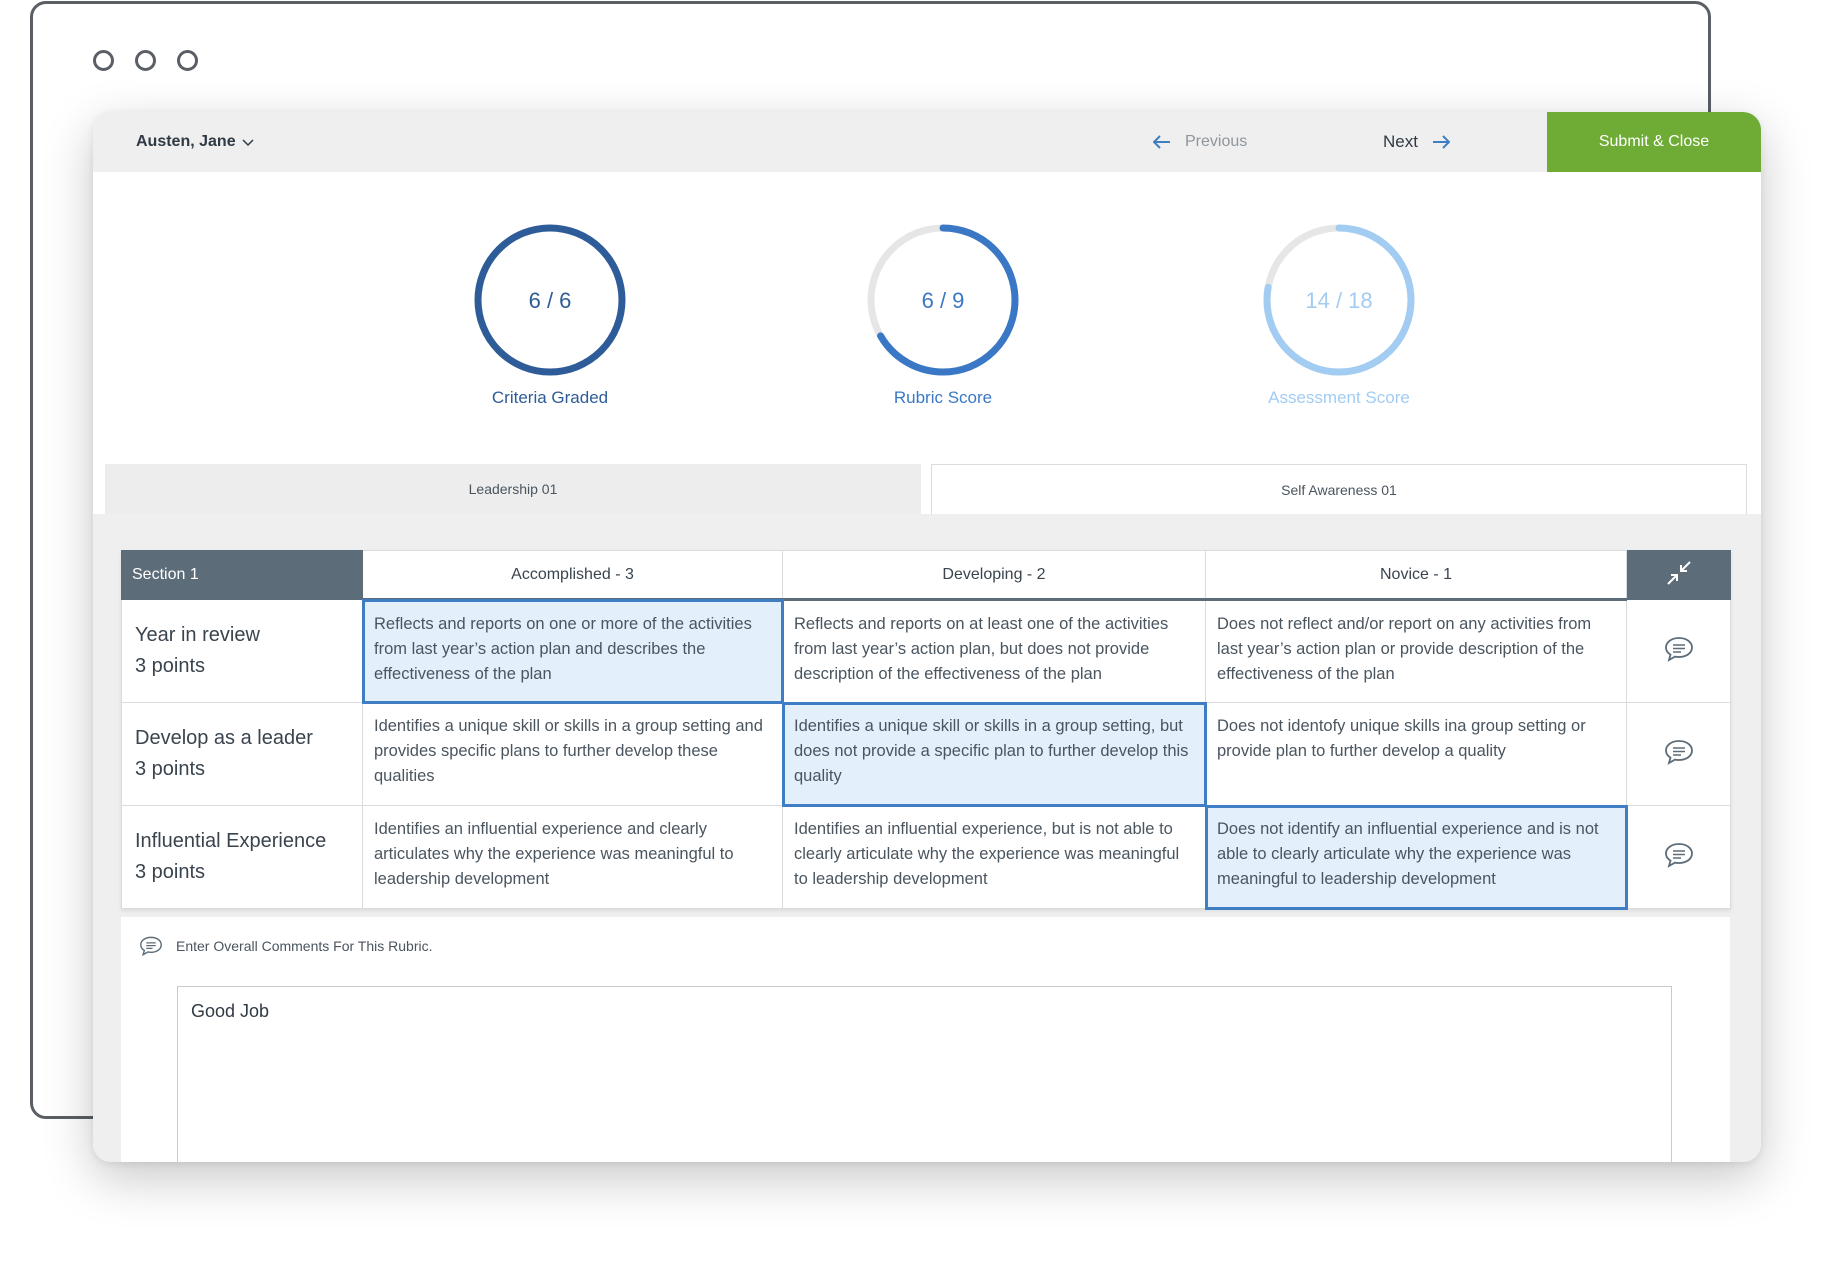 The image size is (1841, 1283). Describe the element at coordinates (927, 489) in the screenshot. I see `rubric-tabs: Leadership 01 Self Awareness 01` at that location.